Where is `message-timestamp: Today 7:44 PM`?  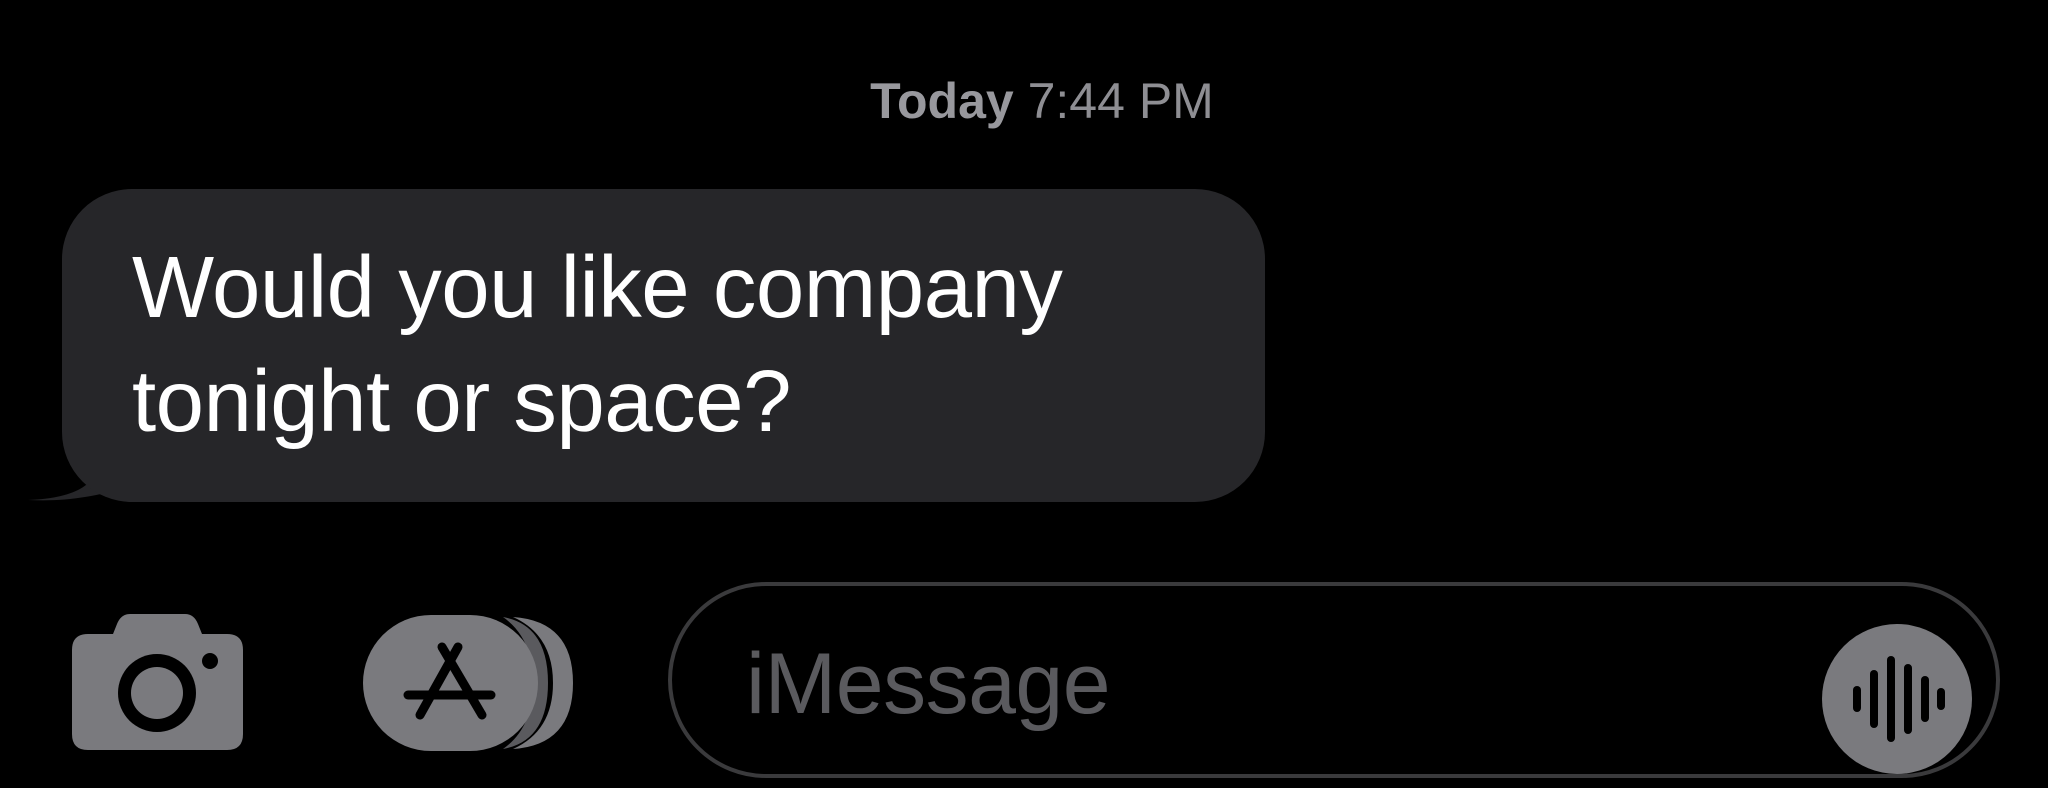
message-timestamp: Today 7:44 PM is located at coordinates (1024, 101).